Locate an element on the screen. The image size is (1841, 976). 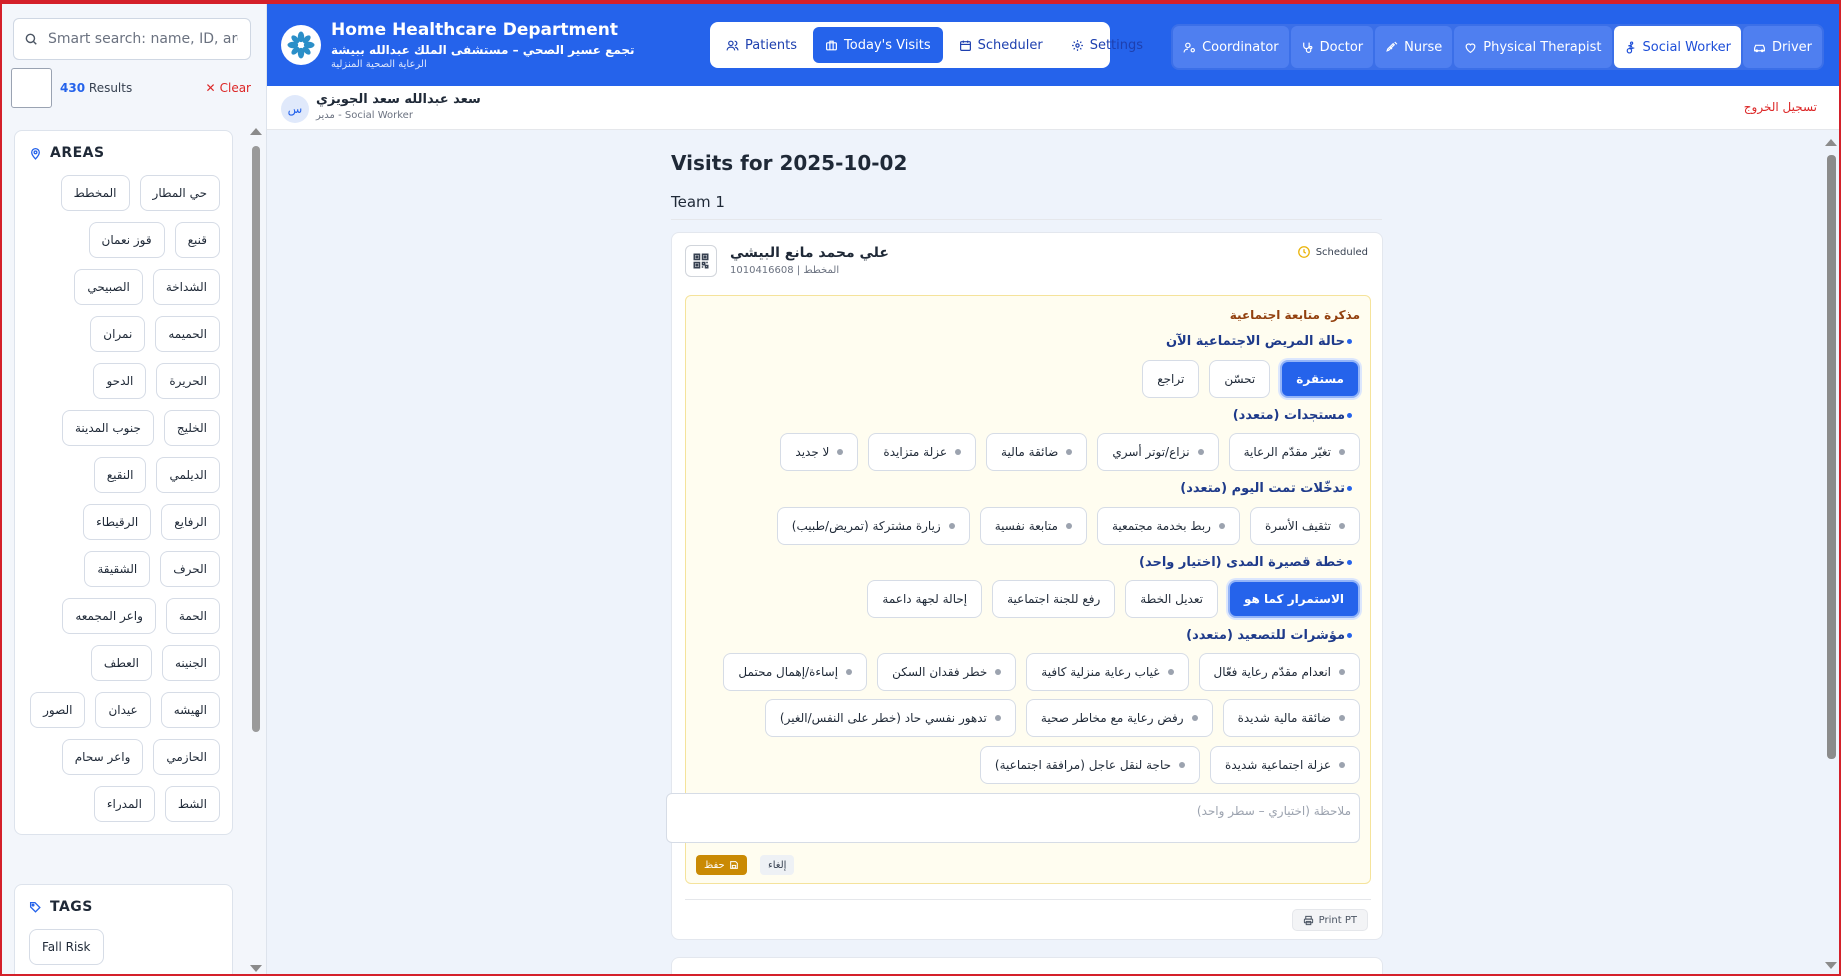
role-driver: Driver is located at coordinates (1782, 47).